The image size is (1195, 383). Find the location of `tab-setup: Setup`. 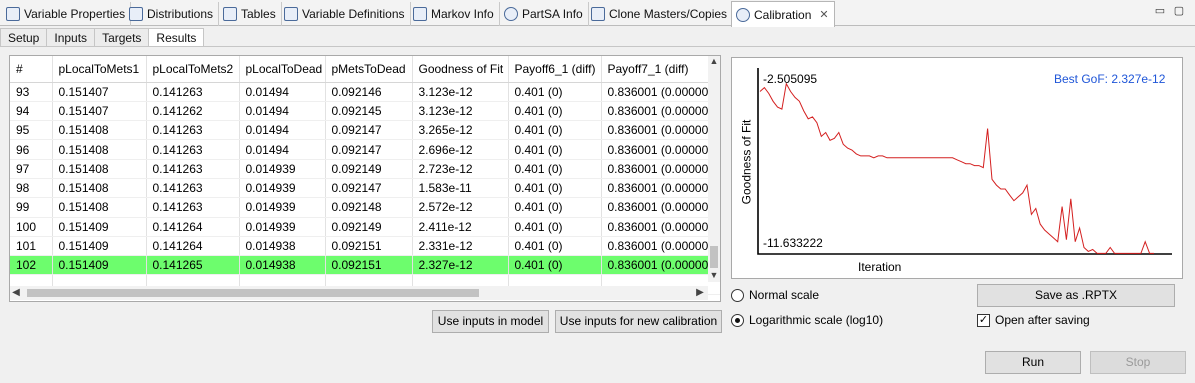

tab-setup: Setup is located at coordinates (24, 37).